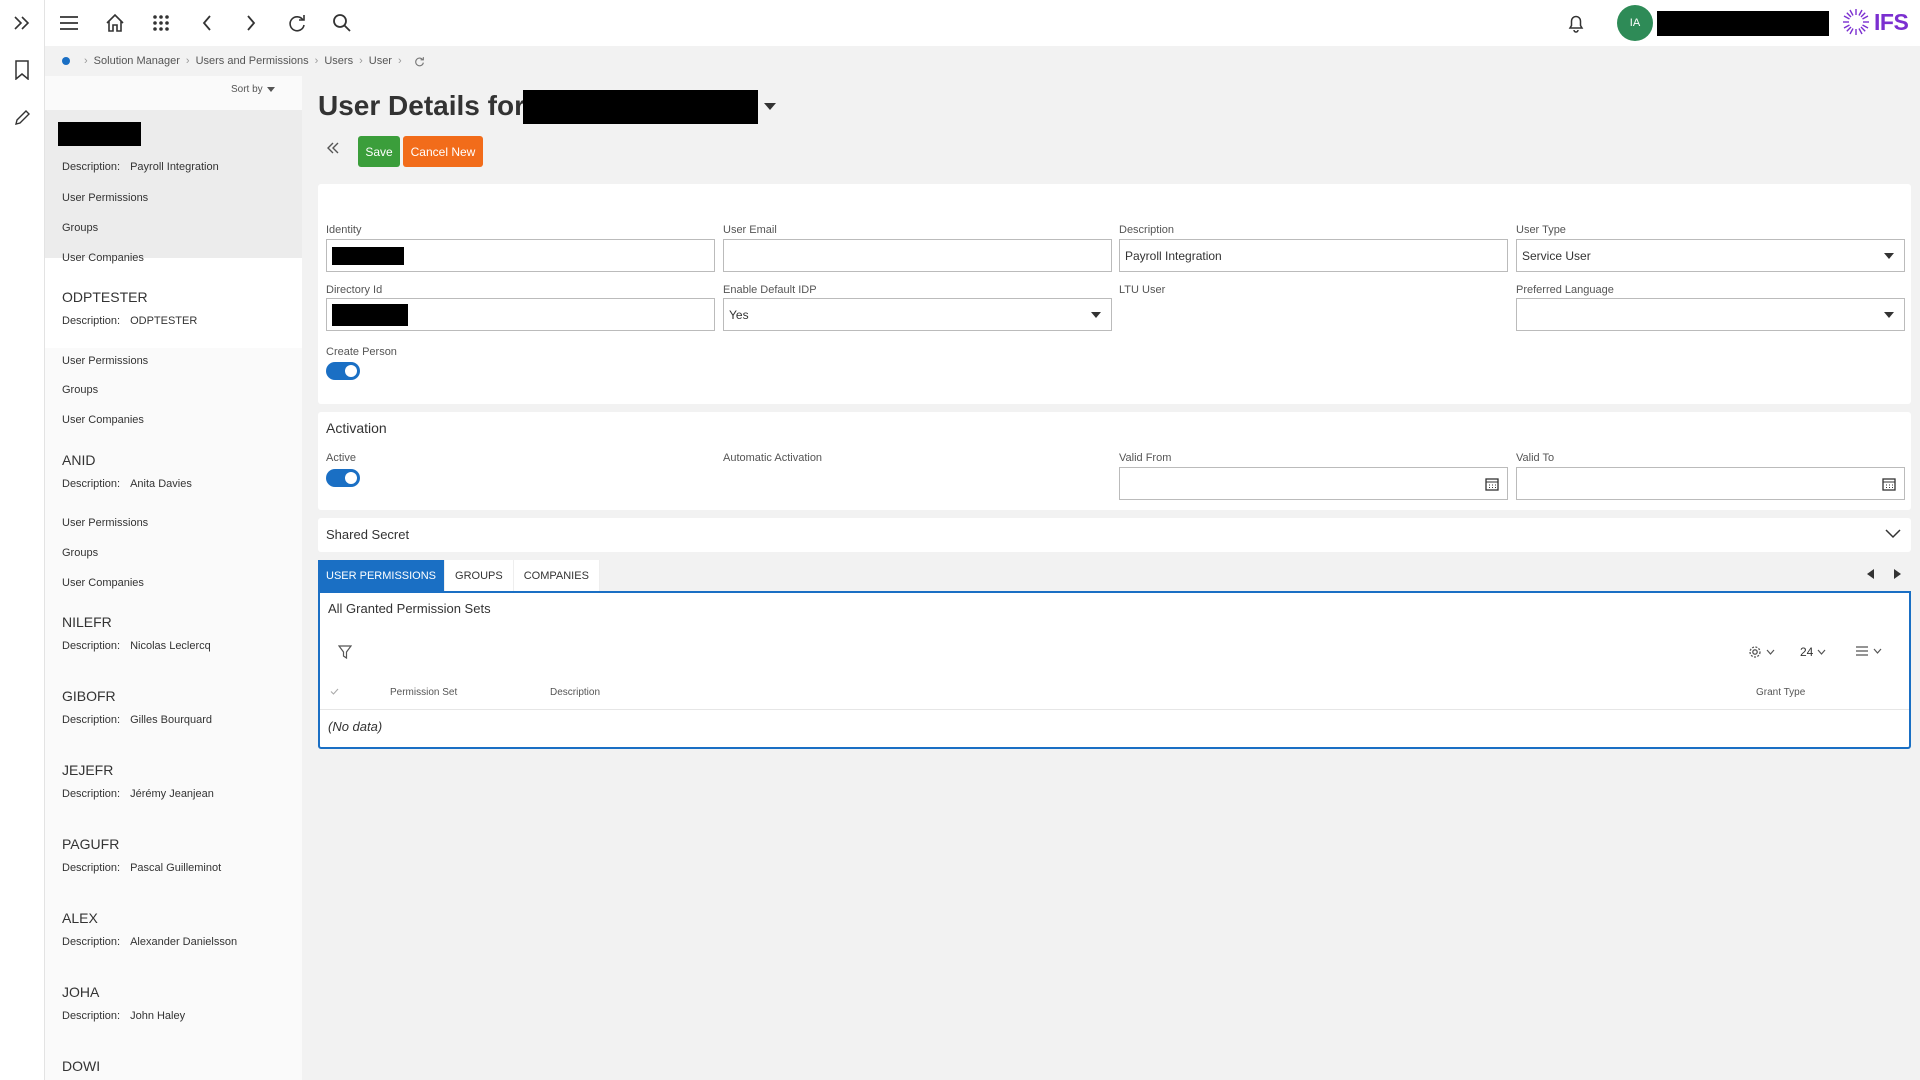 The width and height of the screenshot is (1920, 1080). What do you see at coordinates (443, 151) in the screenshot?
I see `cancel-new-button: Cancel New` at bounding box center [443, 151].